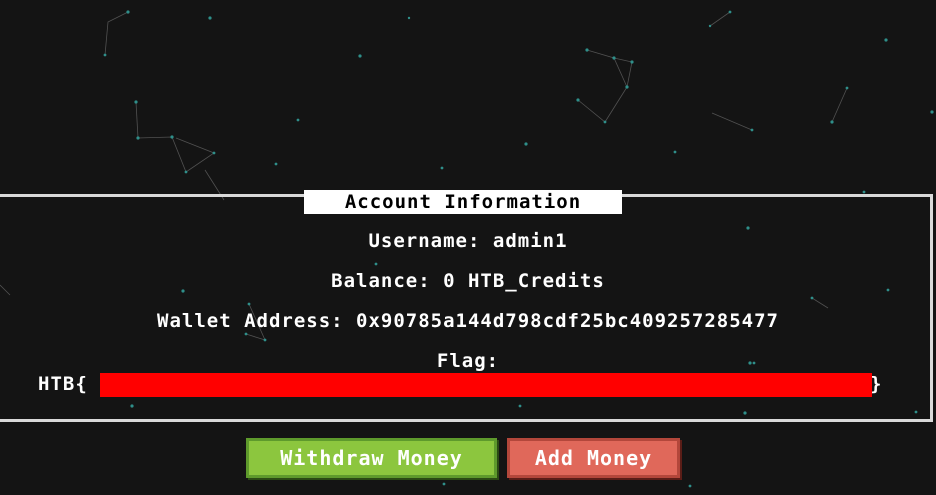 The width and height of the screenshot is (936, 495). I want to click on withdraw-money-button: Withdraw Money, so click(371, 458).